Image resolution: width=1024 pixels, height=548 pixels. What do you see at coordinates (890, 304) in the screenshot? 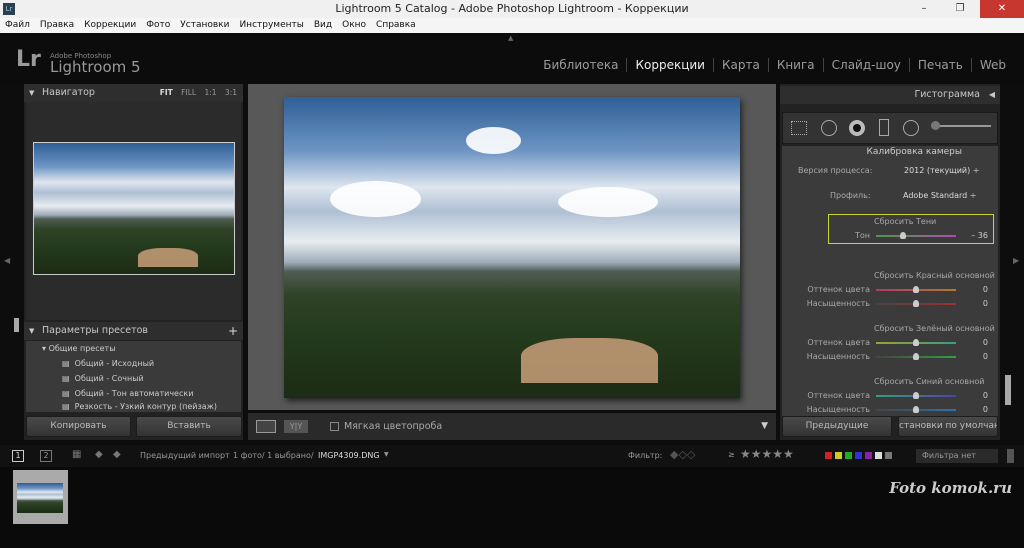
I see `red-sat-row: Насыщенность 0` at bounding box center [890, 304].